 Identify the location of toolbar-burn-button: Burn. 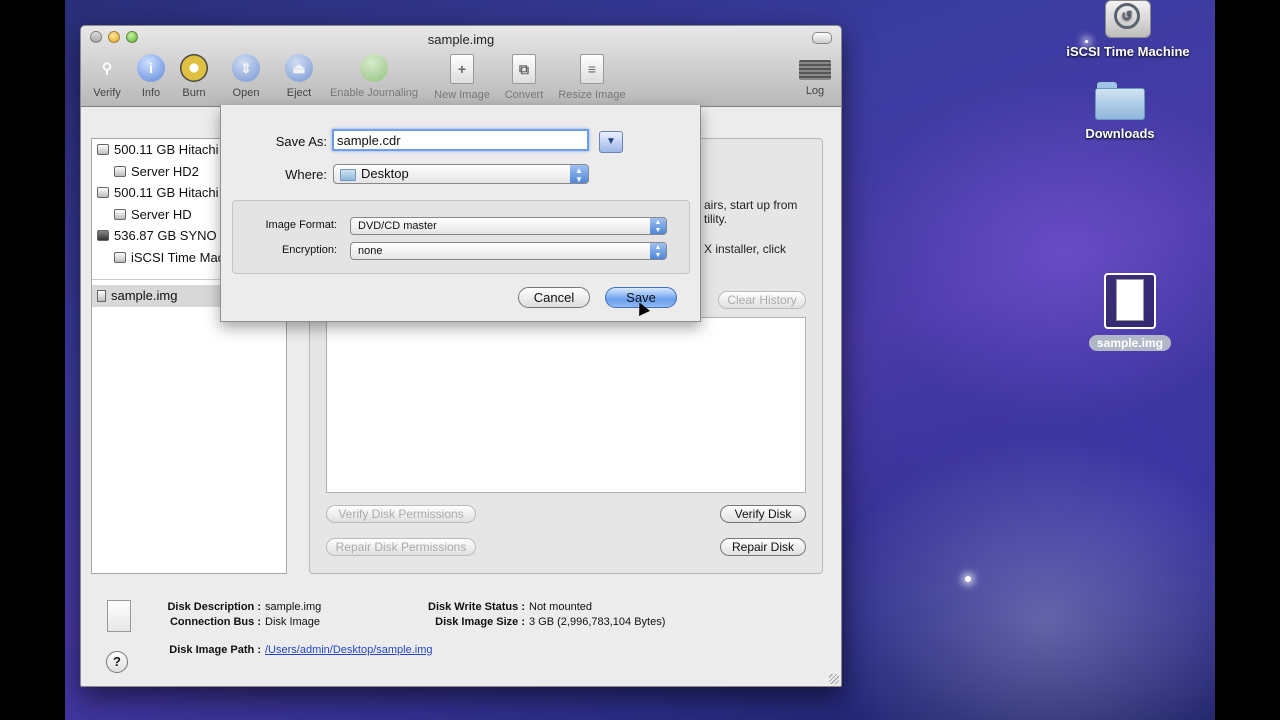
(194, 76).